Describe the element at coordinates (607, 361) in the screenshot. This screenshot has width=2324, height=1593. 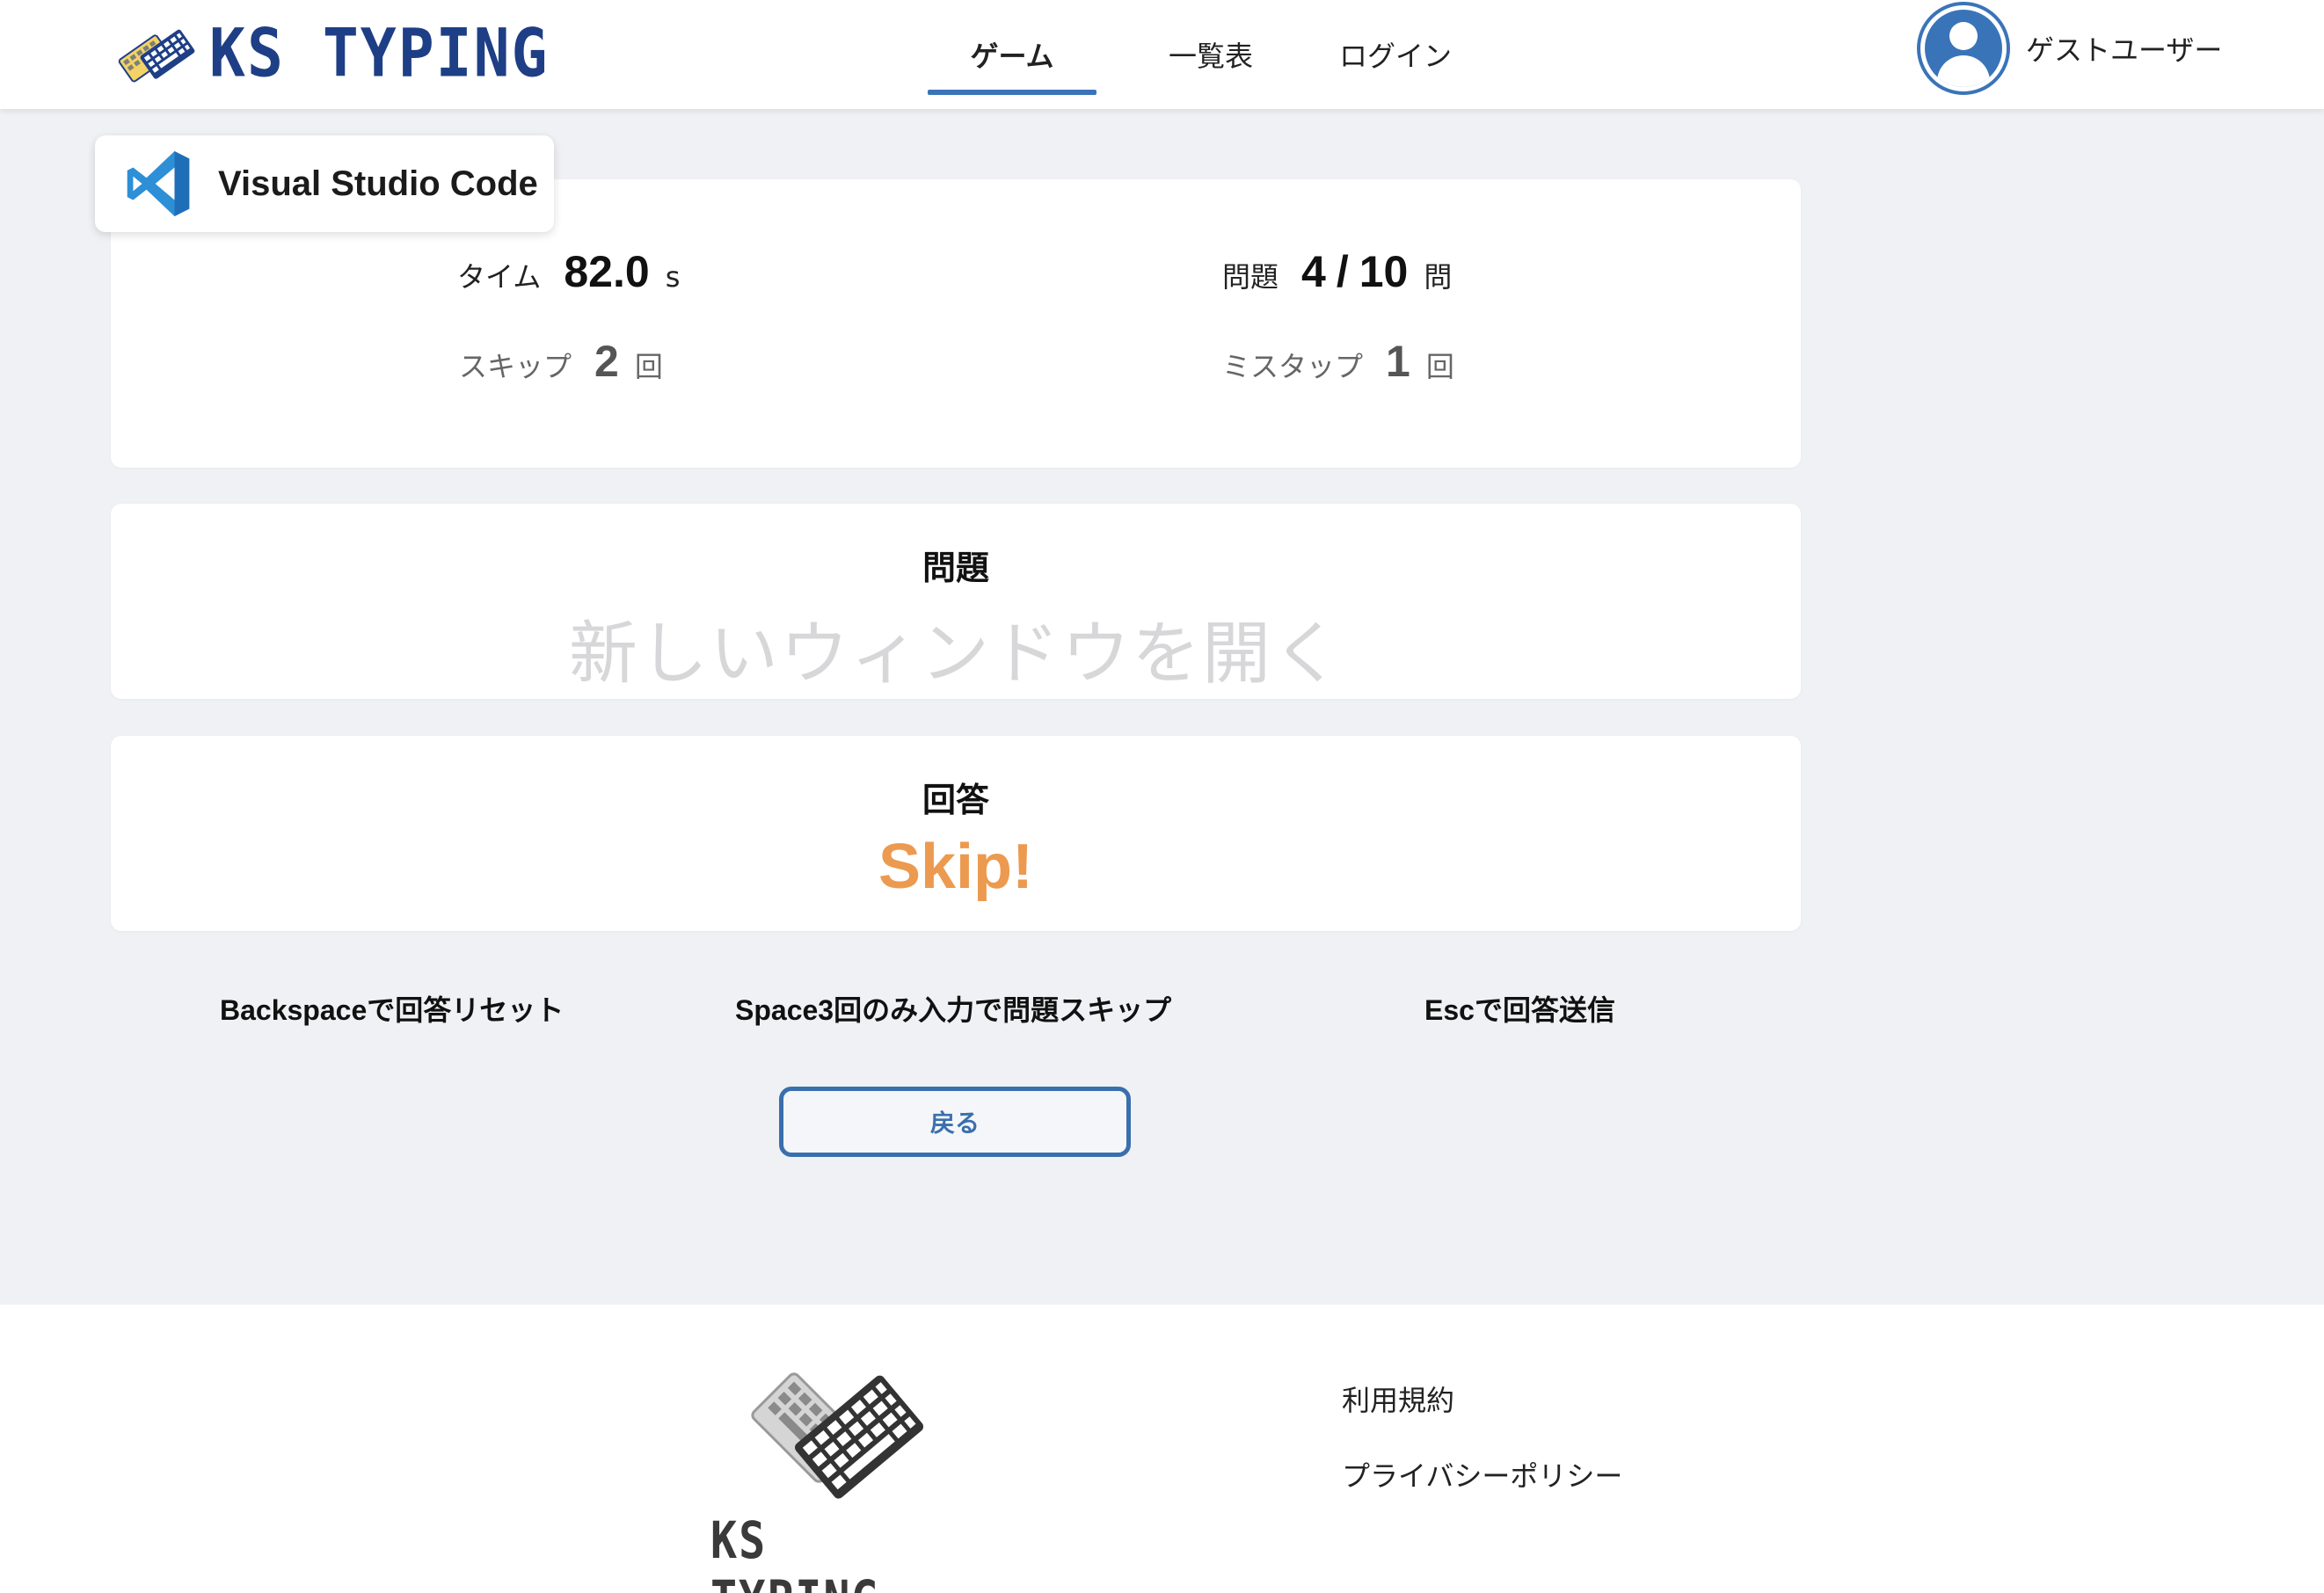
I see `skip-value: 2` at that location.